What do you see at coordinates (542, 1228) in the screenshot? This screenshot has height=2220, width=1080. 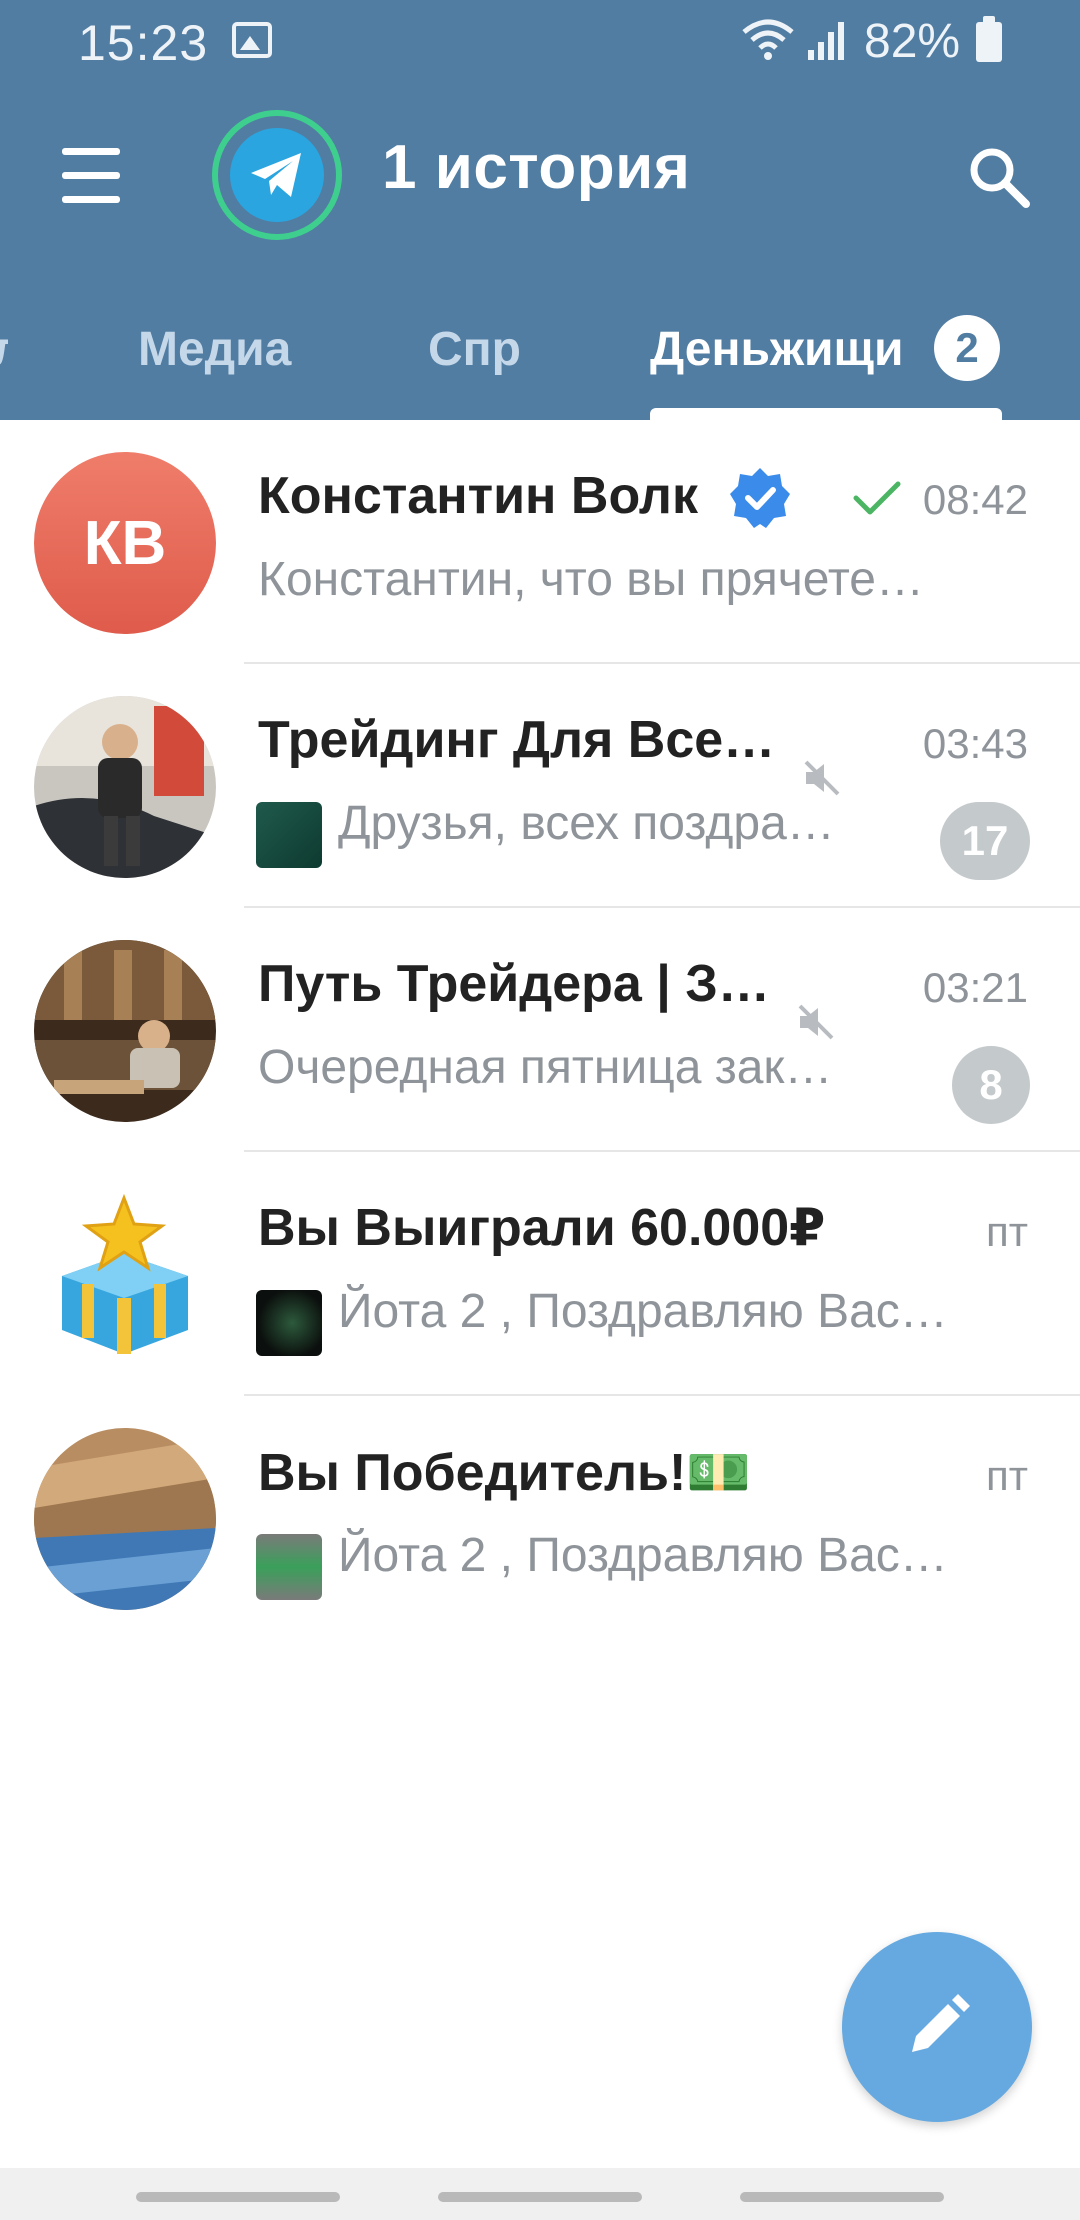 I see `chat-name: Вы Выиграли 60.000₽` at bounding box center [542, 1228].